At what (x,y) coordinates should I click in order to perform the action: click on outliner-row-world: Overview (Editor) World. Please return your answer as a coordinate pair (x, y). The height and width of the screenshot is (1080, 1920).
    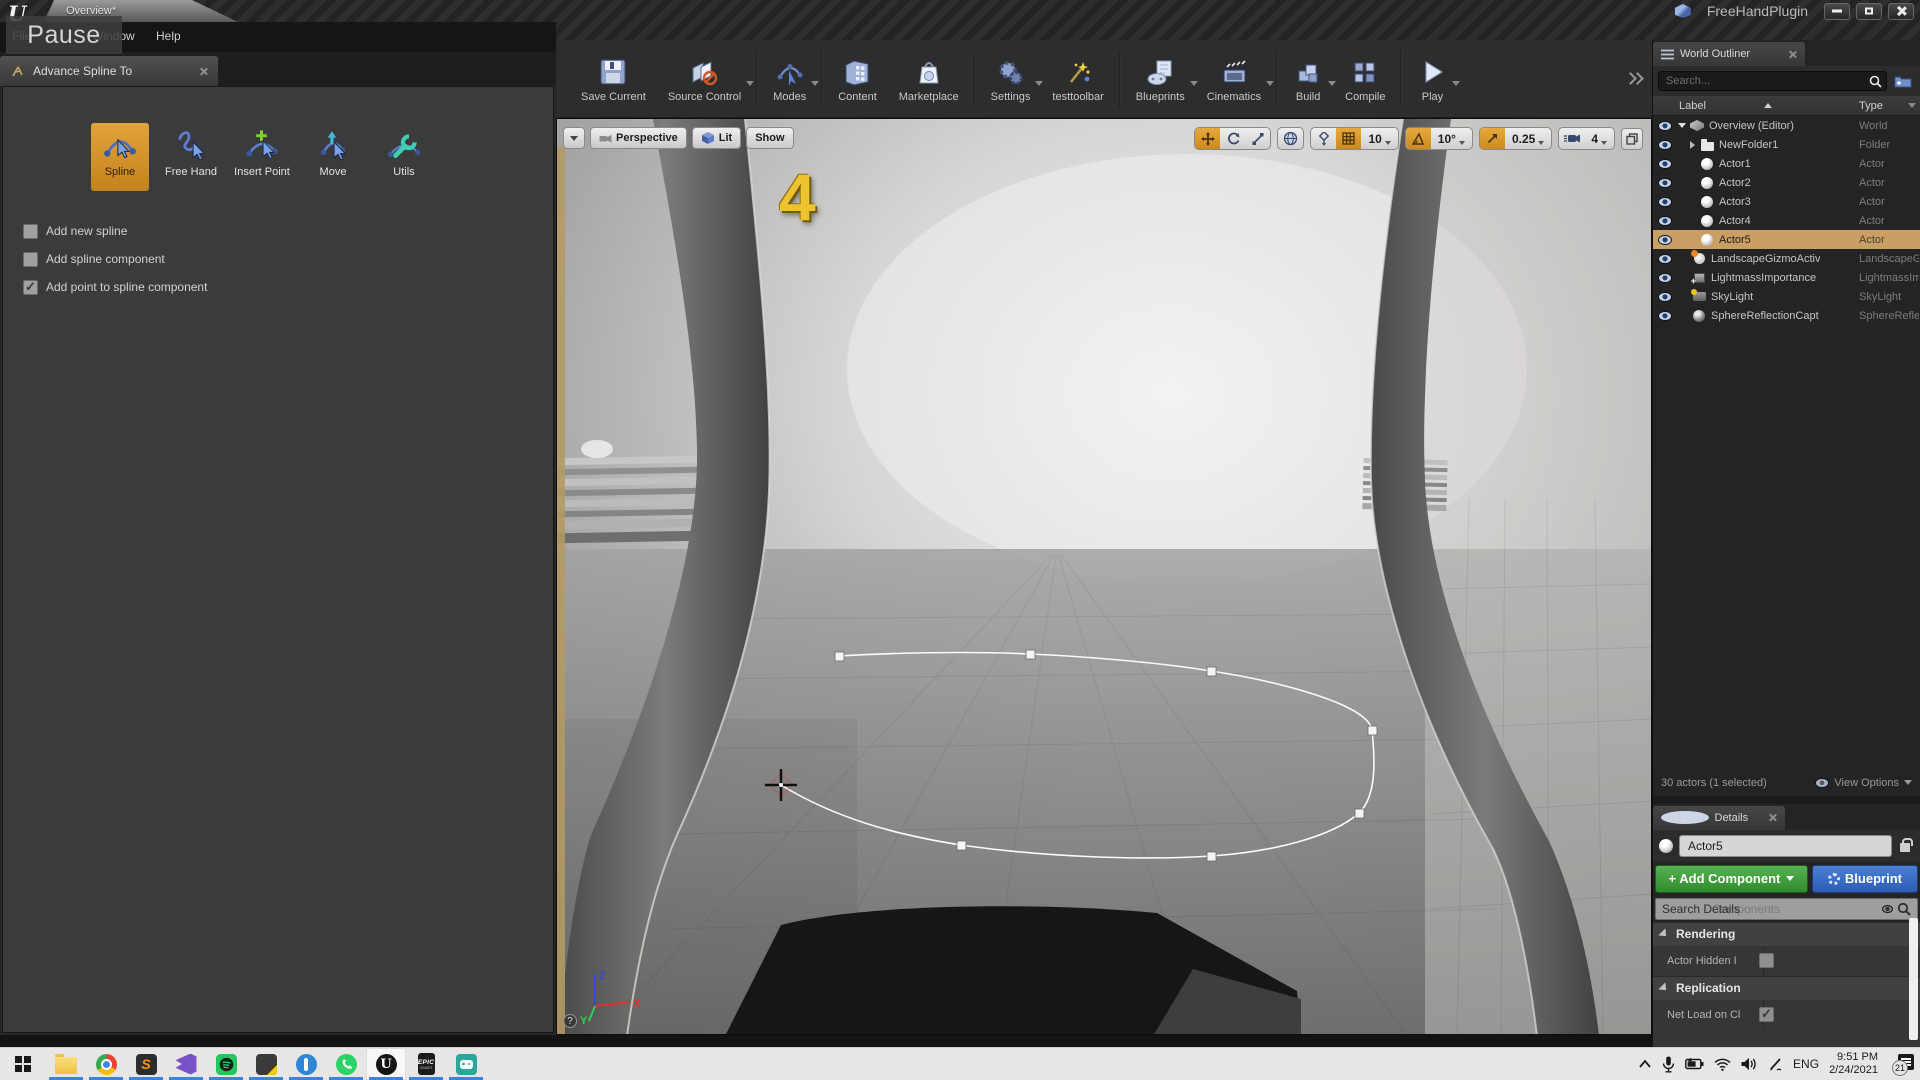
    Looking at the image, I should click on (1786, 125).